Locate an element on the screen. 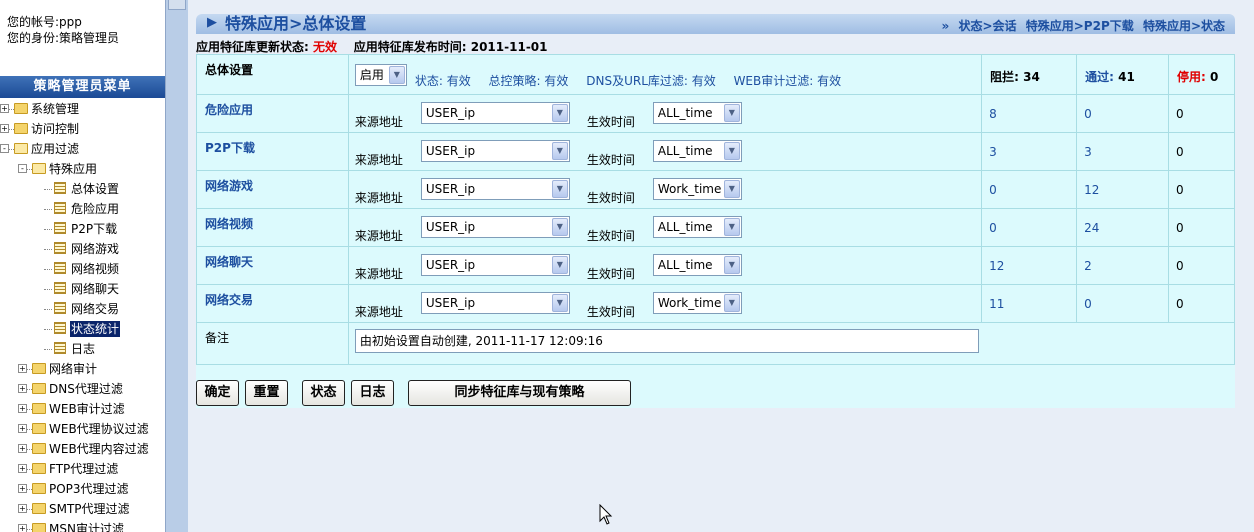  tree-item: + POP3代理过滤 is located at coordinates (82, 489).